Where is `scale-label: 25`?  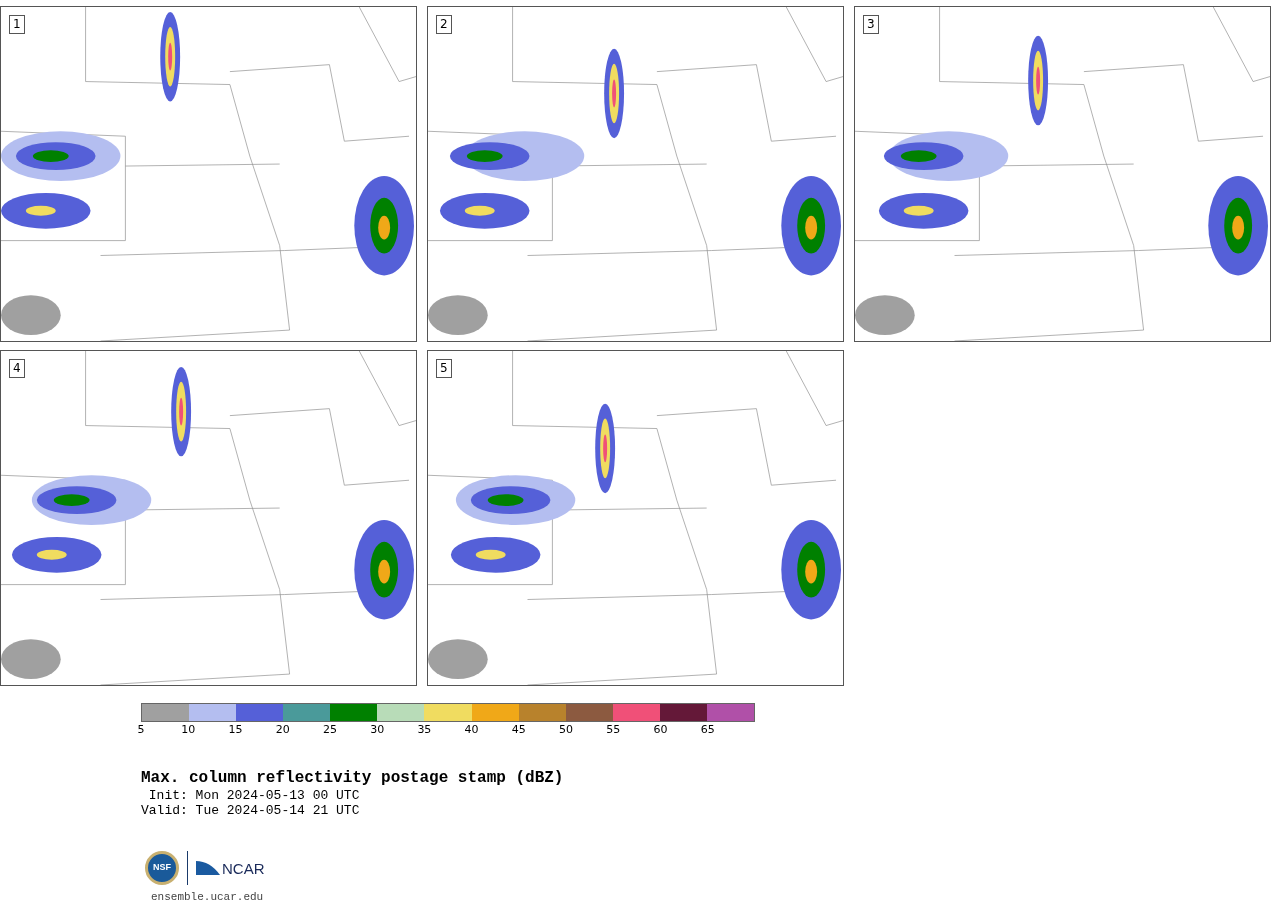 scale-label: 25 is located at coordinates (329, 730).